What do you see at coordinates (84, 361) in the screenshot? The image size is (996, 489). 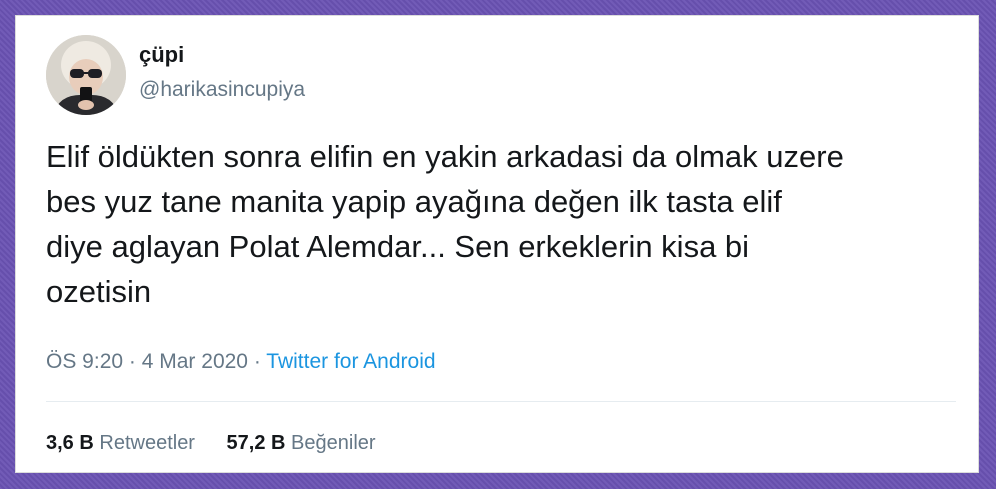 I see `tweet-time: ÖS 9:20` at bounding box center [84, 361].